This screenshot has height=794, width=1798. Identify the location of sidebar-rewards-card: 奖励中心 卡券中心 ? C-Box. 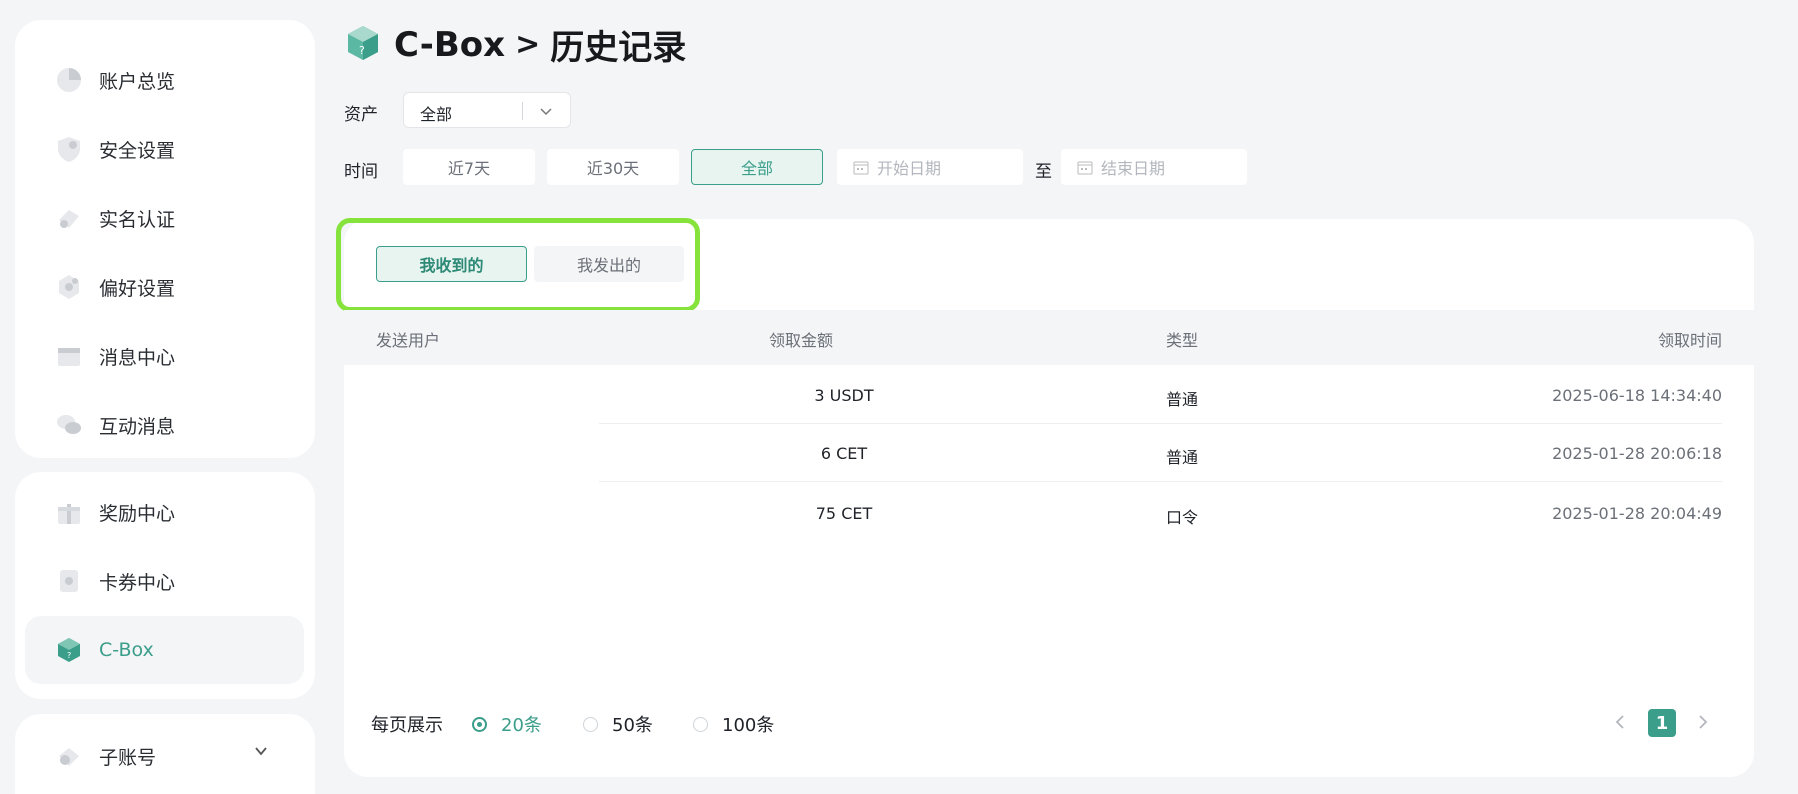
(165, 585).